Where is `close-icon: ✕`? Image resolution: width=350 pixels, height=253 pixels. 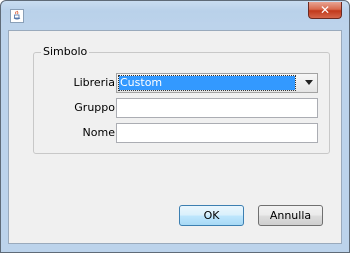 close-icon: ✕ is located at coordinates (325, 10).